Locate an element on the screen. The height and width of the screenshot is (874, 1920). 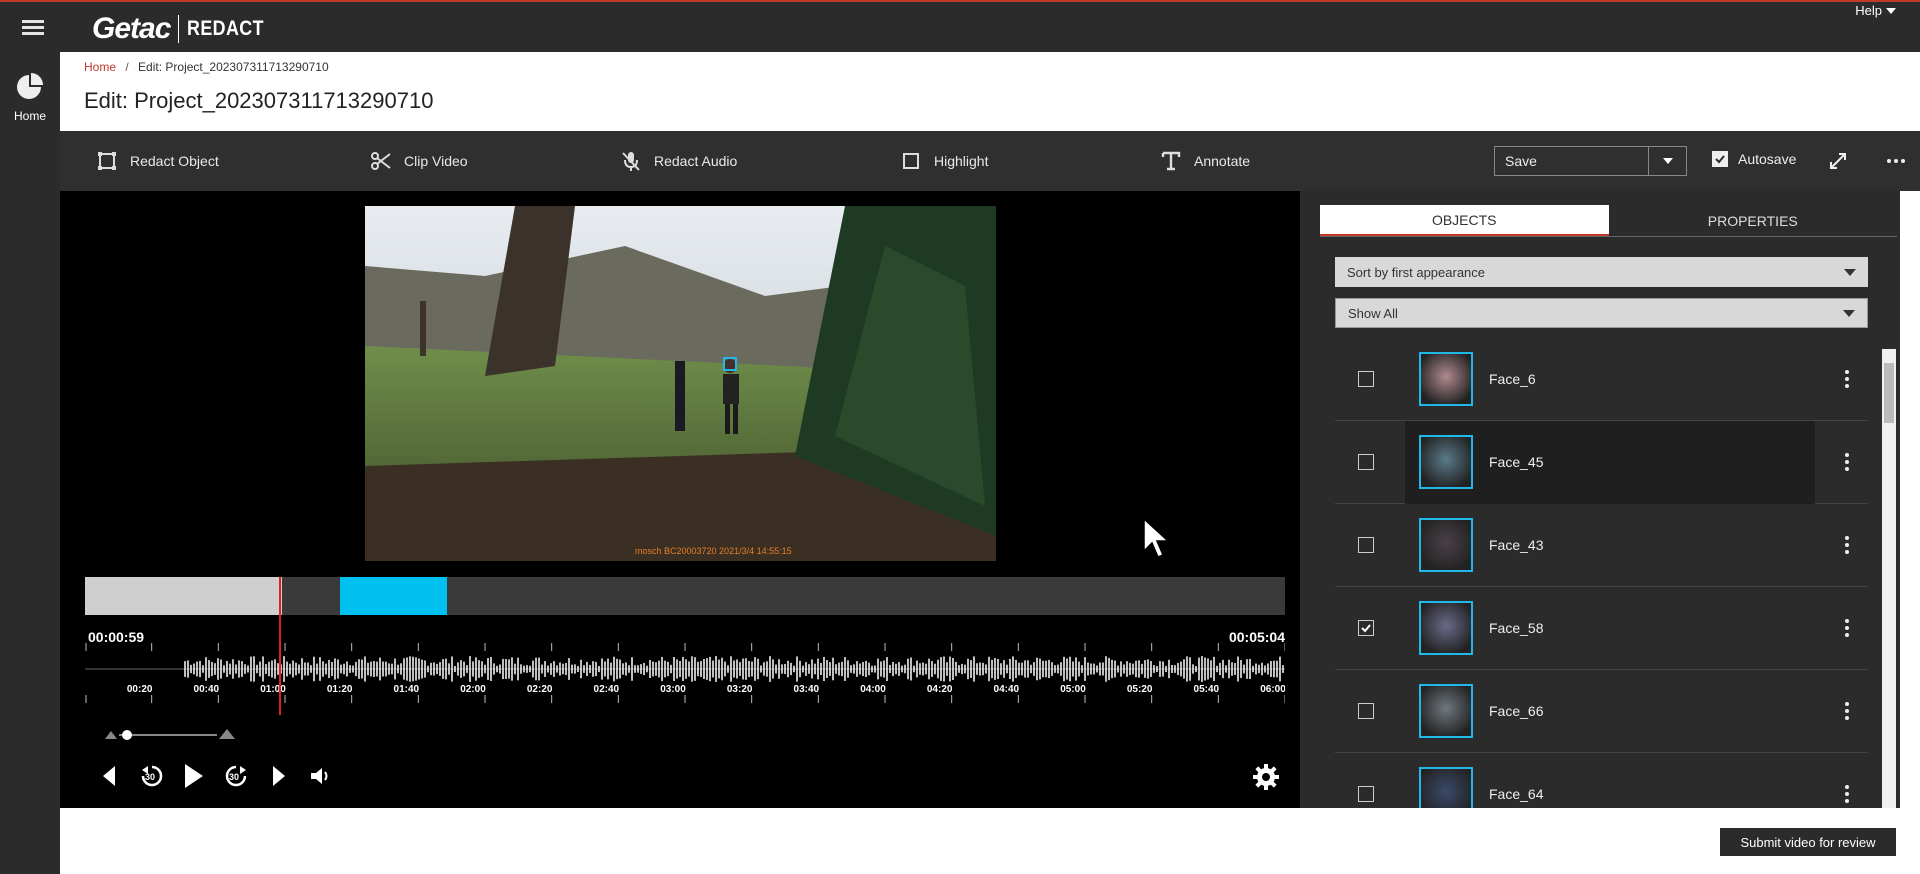
redact-object-label: Redact Object is located at coordinates (174, 161).